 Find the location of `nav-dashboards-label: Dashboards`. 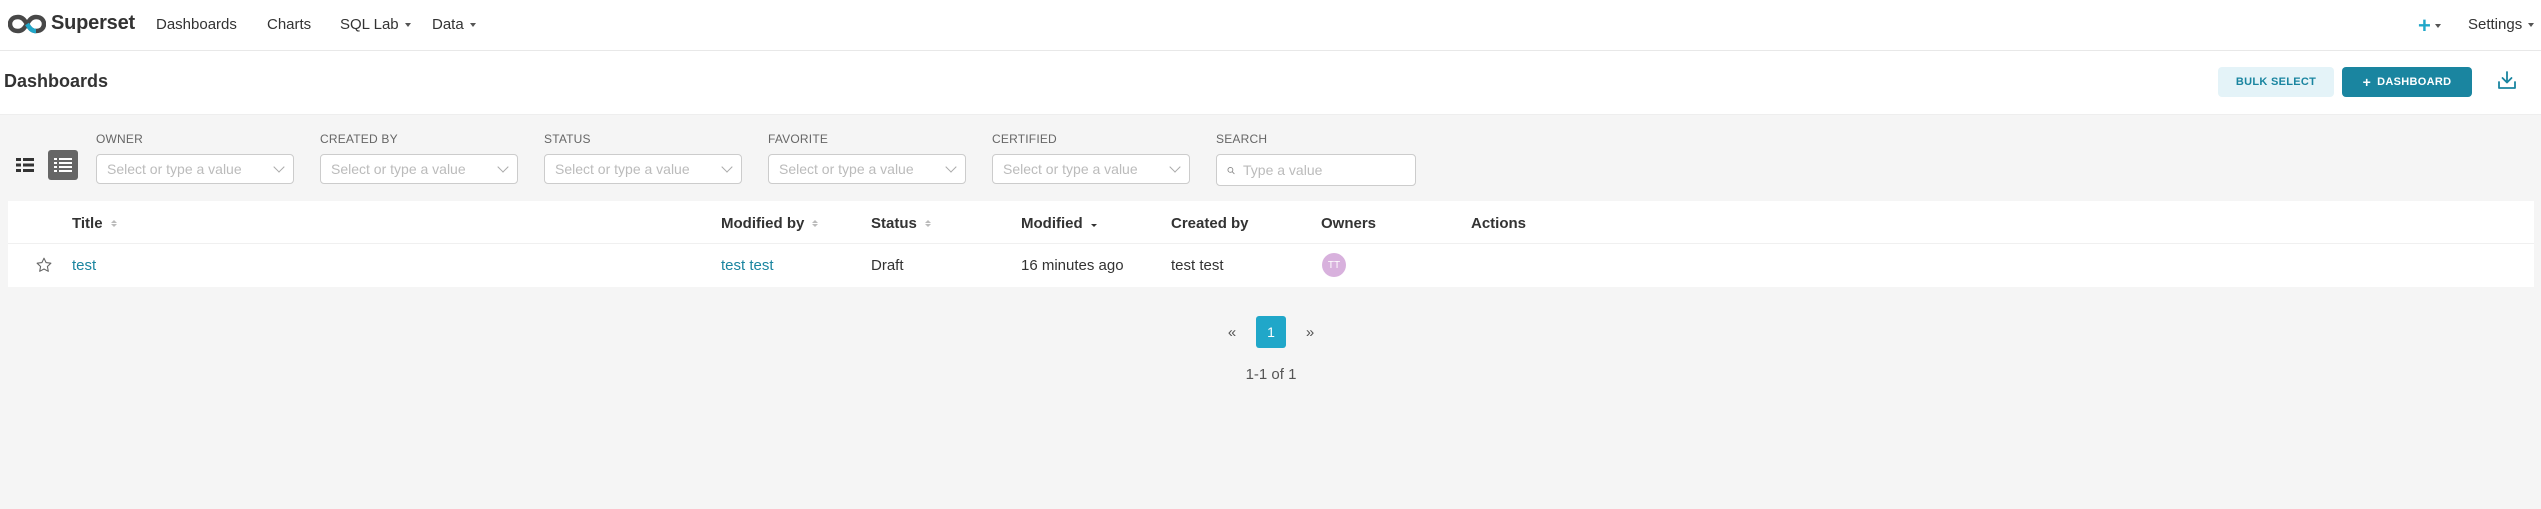

nav-dashboards-label: Dashboards is located at coordinates (196, 24).